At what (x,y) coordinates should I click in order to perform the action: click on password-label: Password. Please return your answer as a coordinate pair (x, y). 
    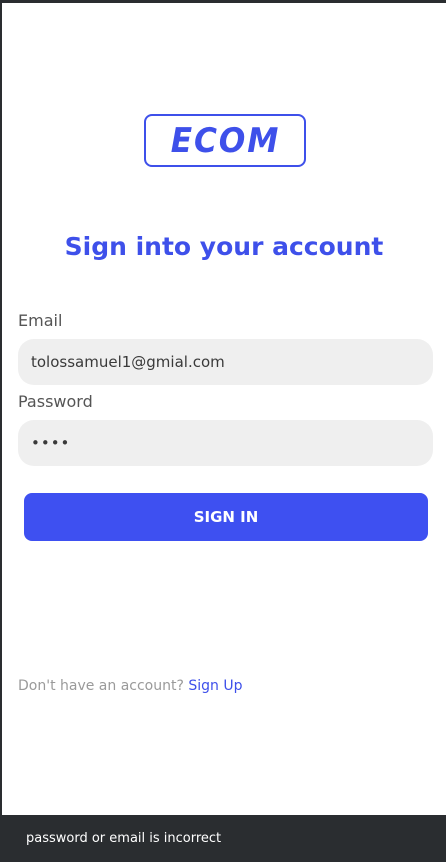
    Looking at the image, I should click on (55, 401).